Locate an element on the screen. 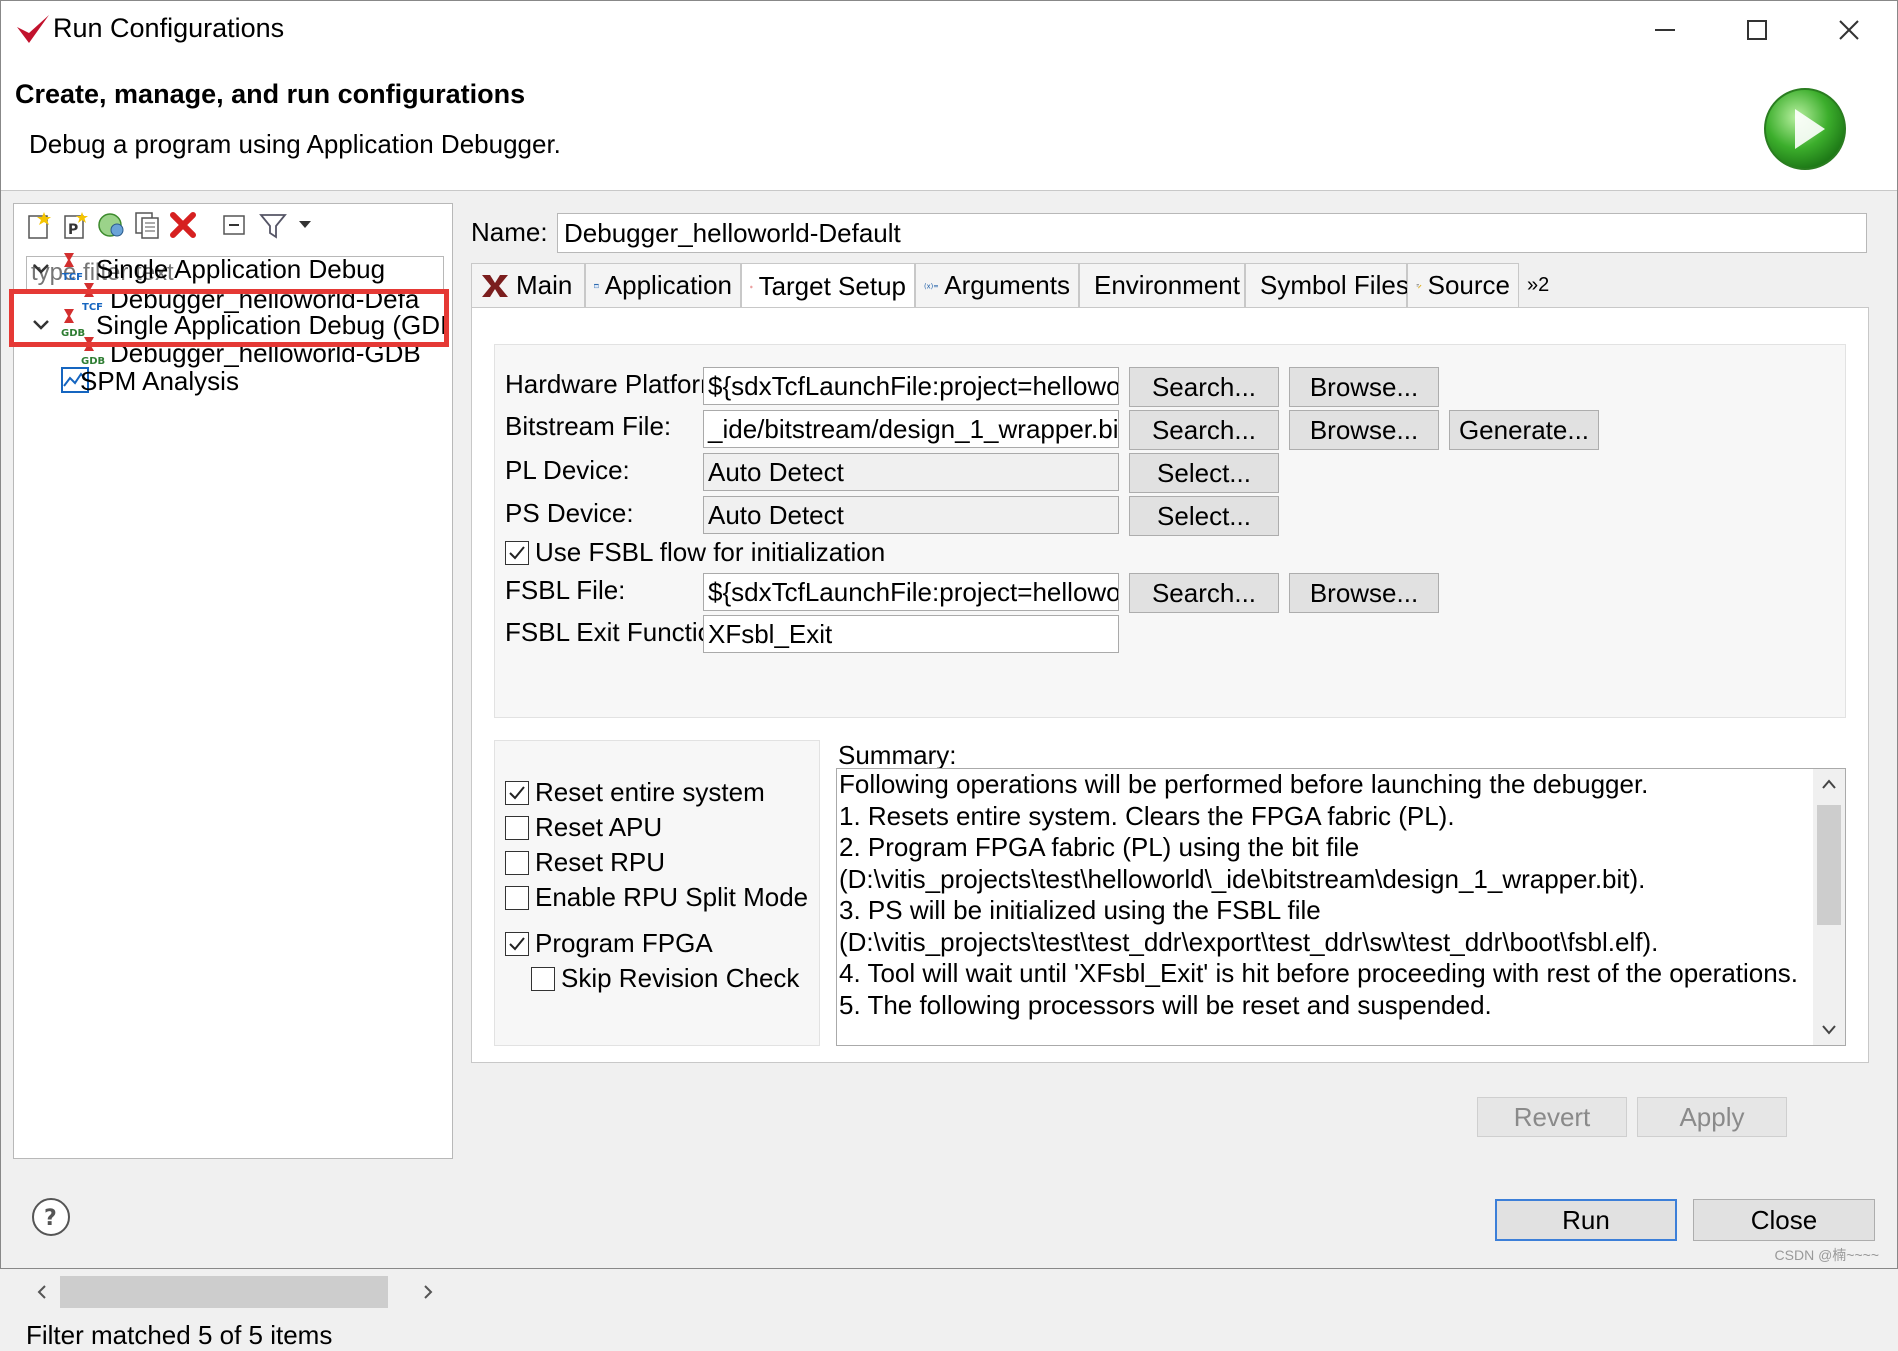 The width and height of the screenshot is (1898, 1351). run-button: Run is located at coordinates (1586, 1220).